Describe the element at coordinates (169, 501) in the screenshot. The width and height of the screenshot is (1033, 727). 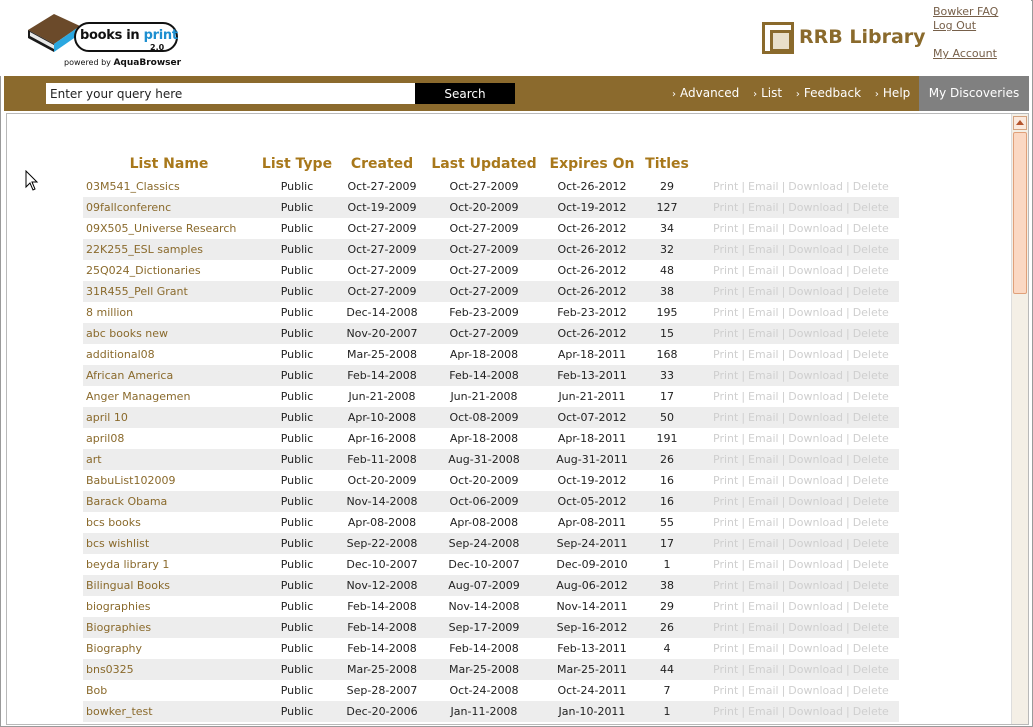
I see `list-name-link: Barack Obama` at that location.